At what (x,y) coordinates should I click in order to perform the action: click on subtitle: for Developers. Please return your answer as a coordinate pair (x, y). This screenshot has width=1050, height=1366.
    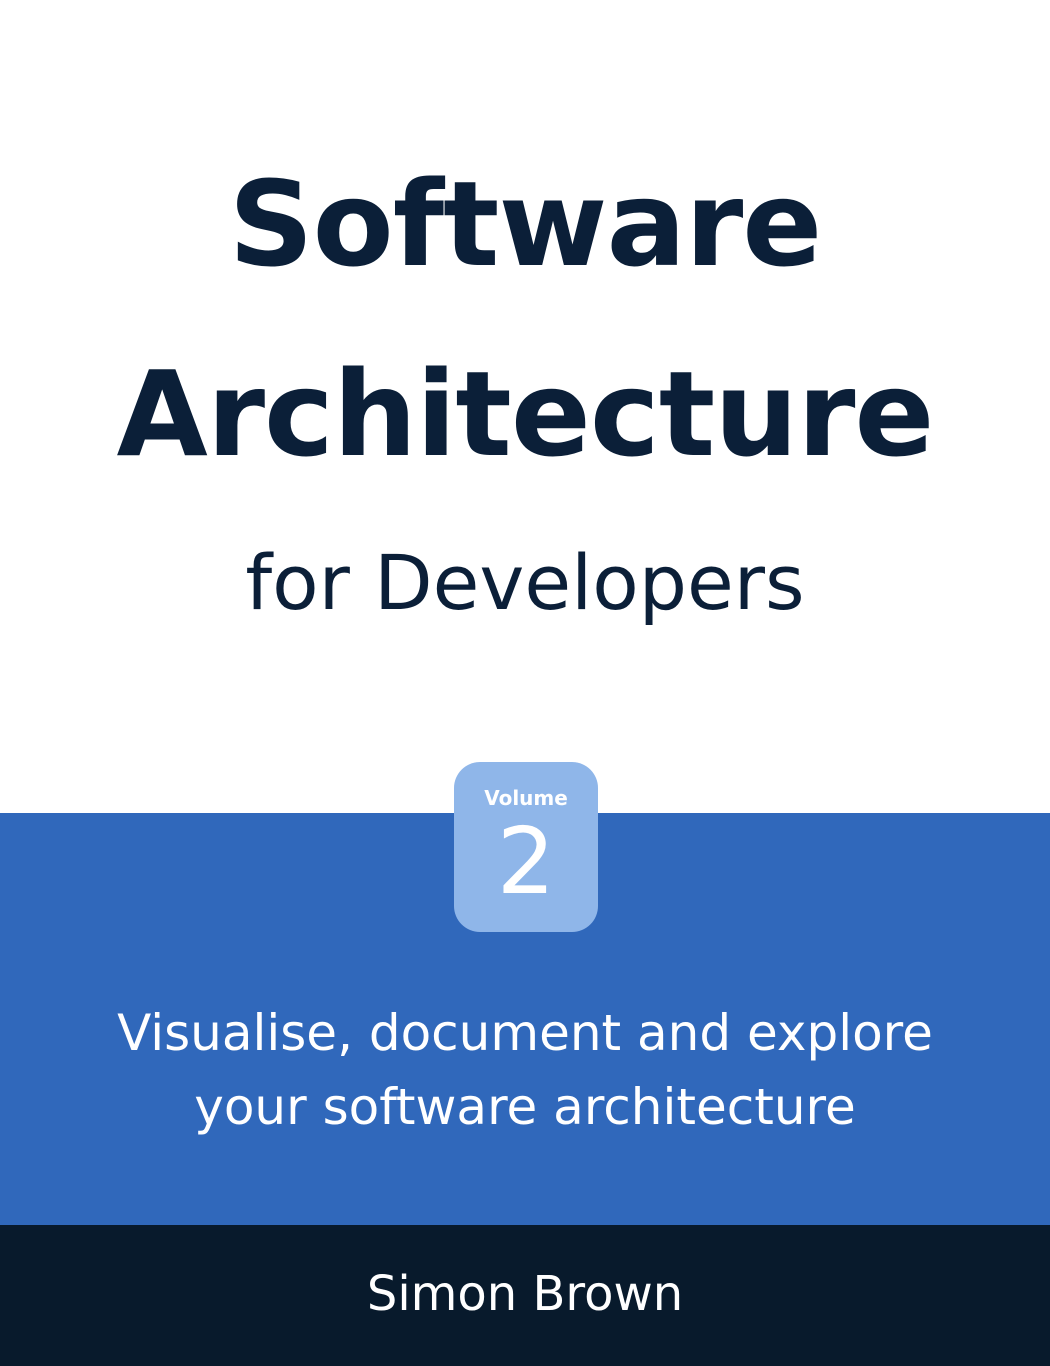
    Looking at the image, I should click on (525, 582).